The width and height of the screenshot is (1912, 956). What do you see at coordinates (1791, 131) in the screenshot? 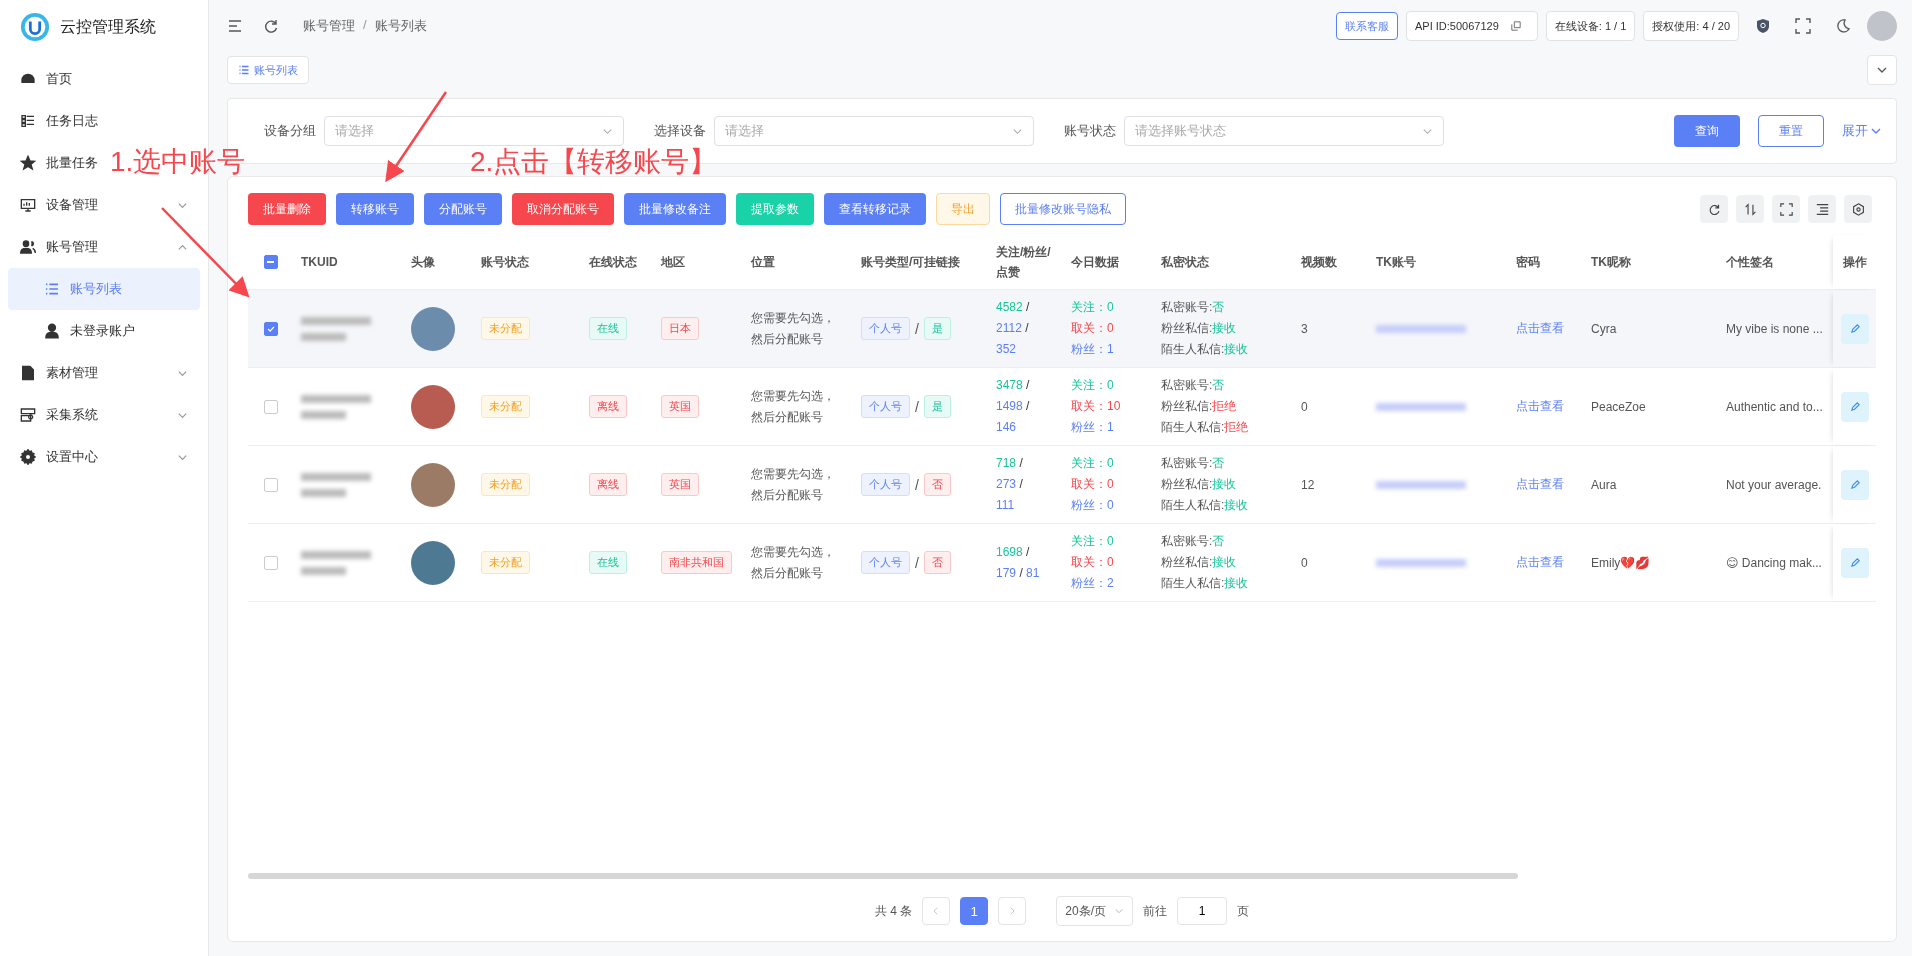
I see `reset-button: 重置` at bounding box center [1791, 131].